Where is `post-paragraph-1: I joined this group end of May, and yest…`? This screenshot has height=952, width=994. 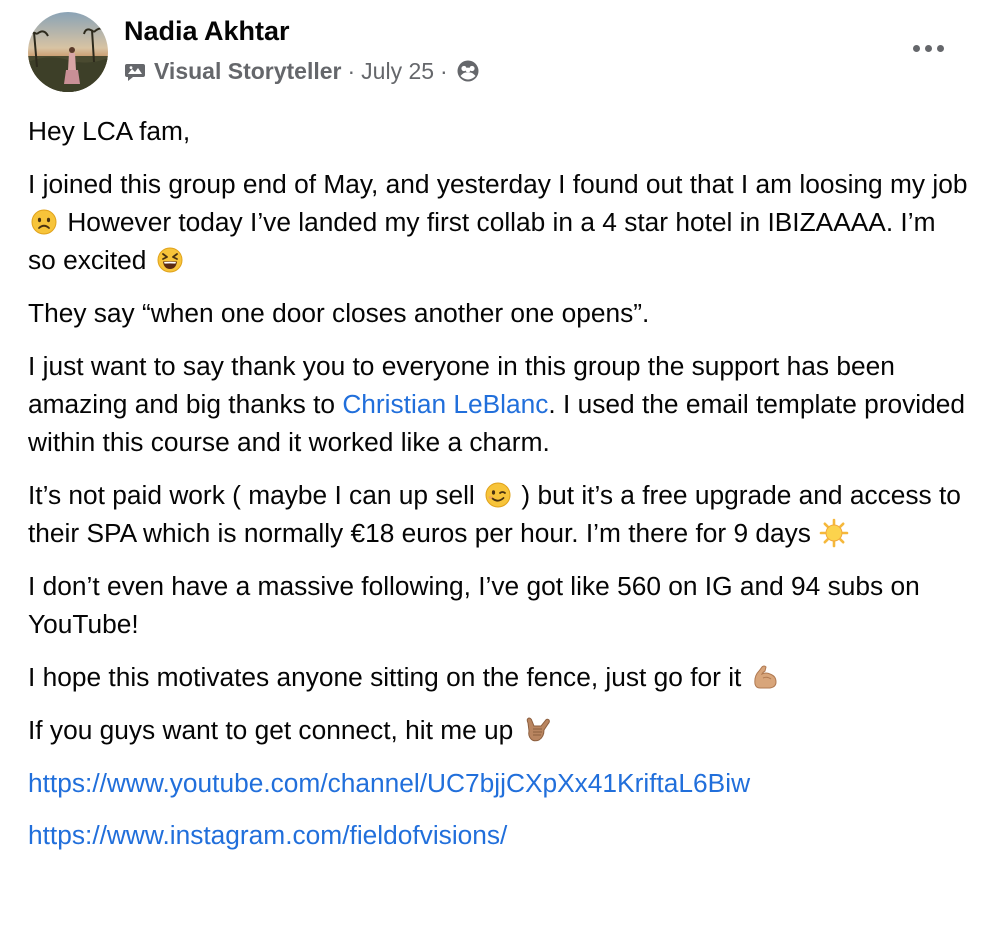
post-paragraph-1: I joined this group end of May, and yest… is located at coordinates (498, 222).